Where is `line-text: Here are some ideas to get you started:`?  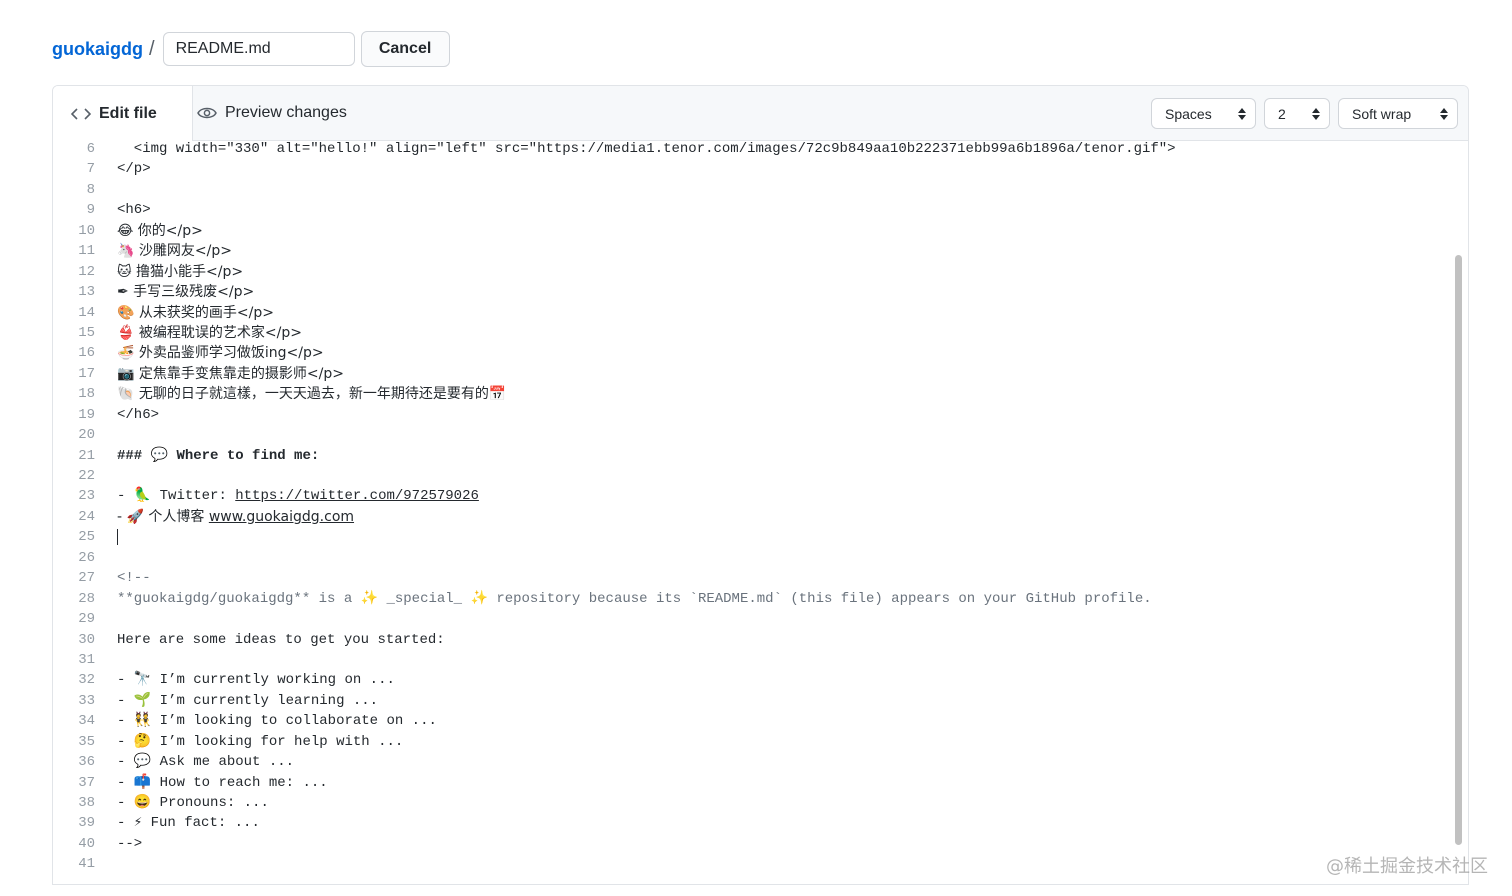
line-text: Here are some ideas to get you started: is located at coordinates (281, 640).